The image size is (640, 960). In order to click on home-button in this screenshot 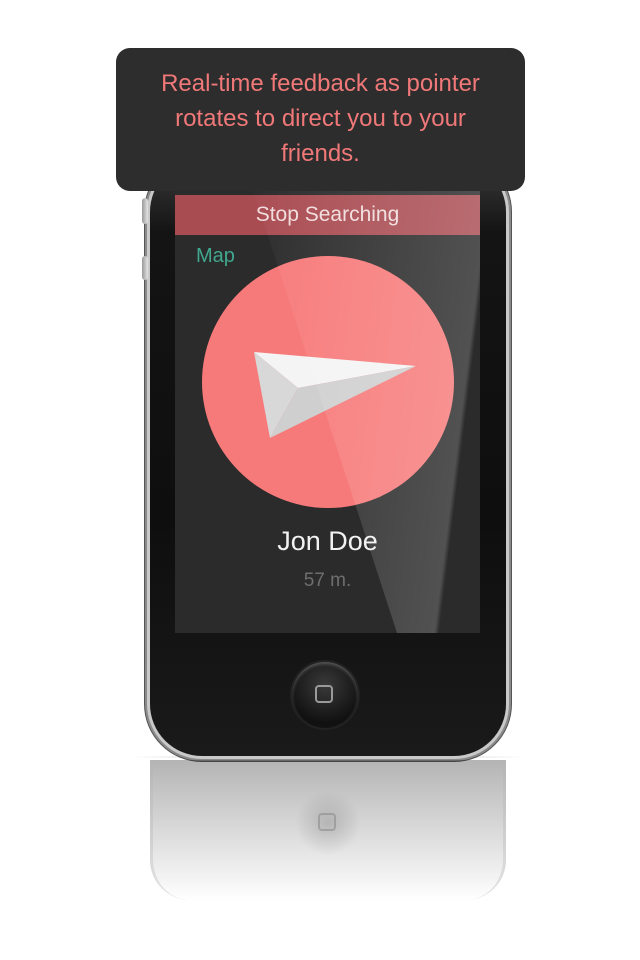, I will do `click(325, 695)`.